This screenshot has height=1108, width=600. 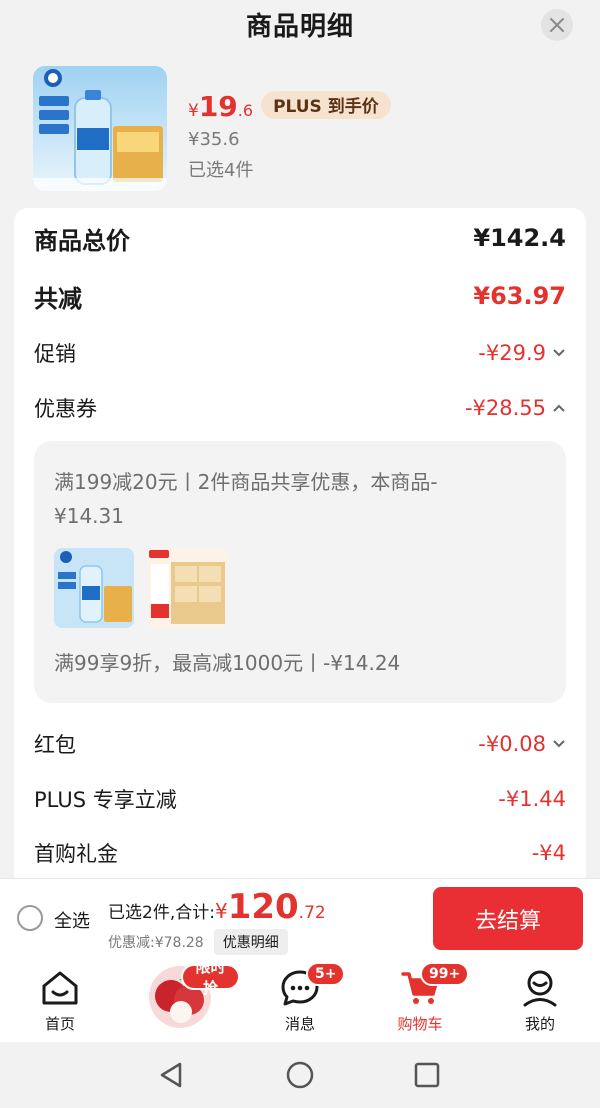 What do you see at coordinates (246, 499) in the screenshot?
I see `coupon-detail-line1: 满199减20元丨2件商品共享优惠，本商品-¥14.31` at bounding box center [246, 499].